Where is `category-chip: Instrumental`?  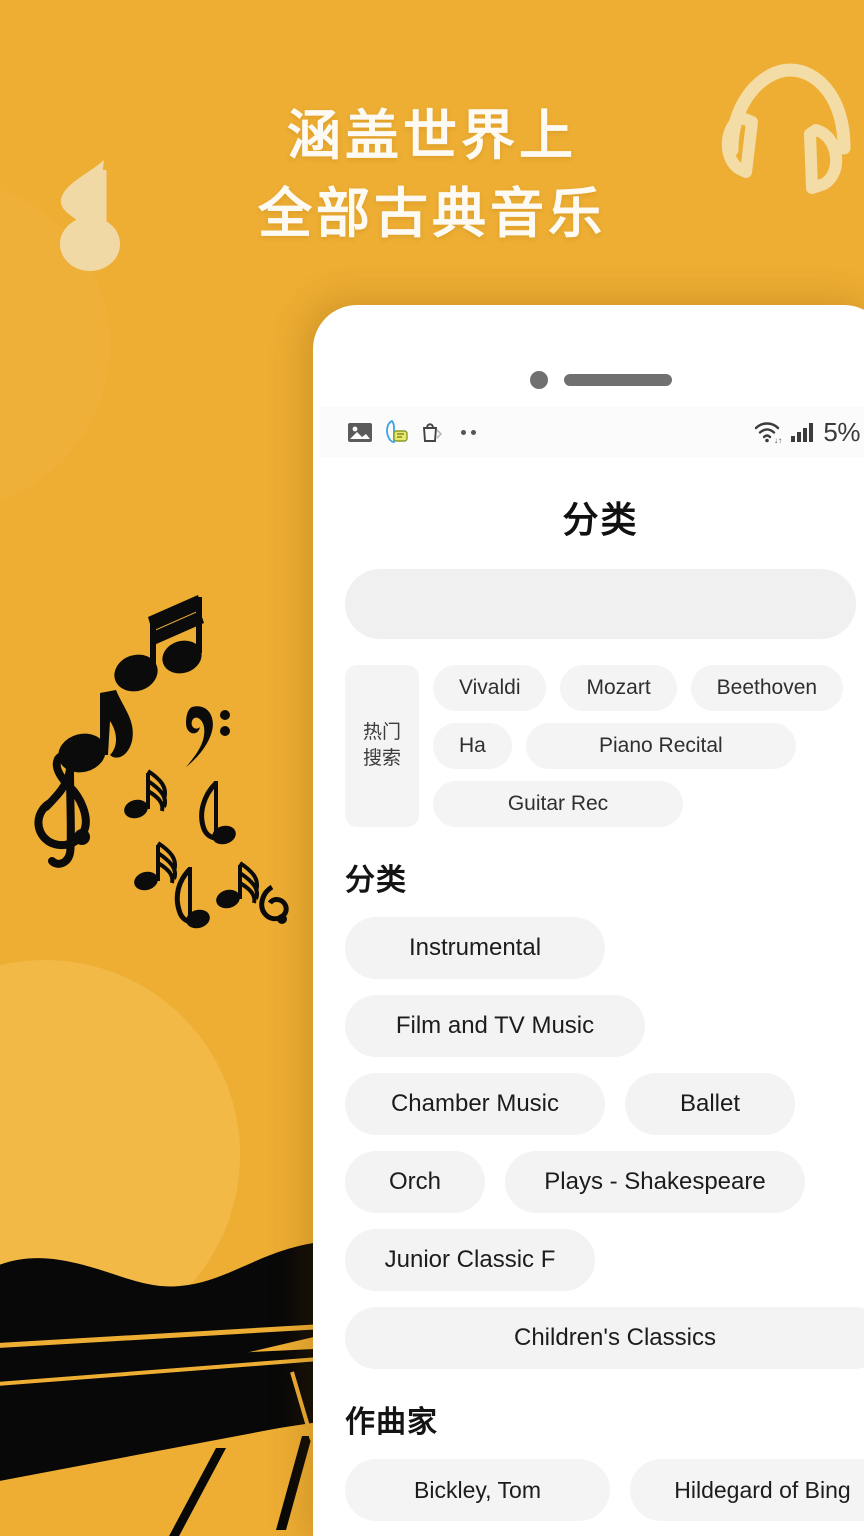 category-chip: Instrumental is located at coordinates (475, 948).